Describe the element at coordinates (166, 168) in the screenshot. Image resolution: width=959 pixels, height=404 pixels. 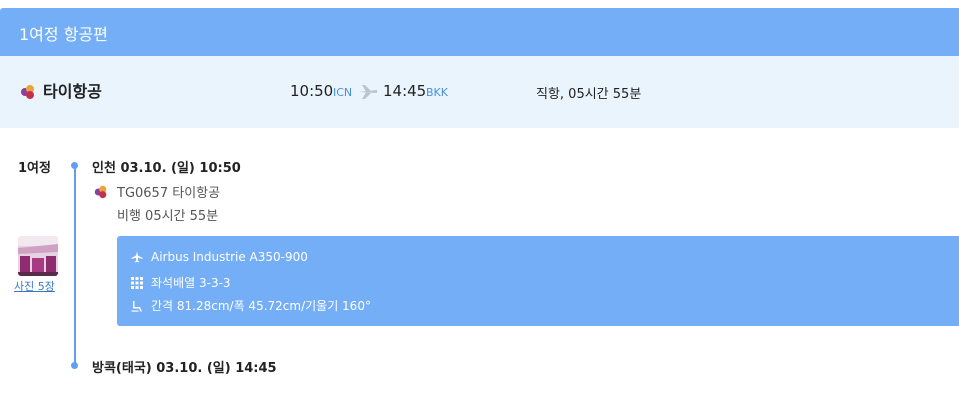
I see `departure-info: 인천 03.10. (일) 10:50` at that location.